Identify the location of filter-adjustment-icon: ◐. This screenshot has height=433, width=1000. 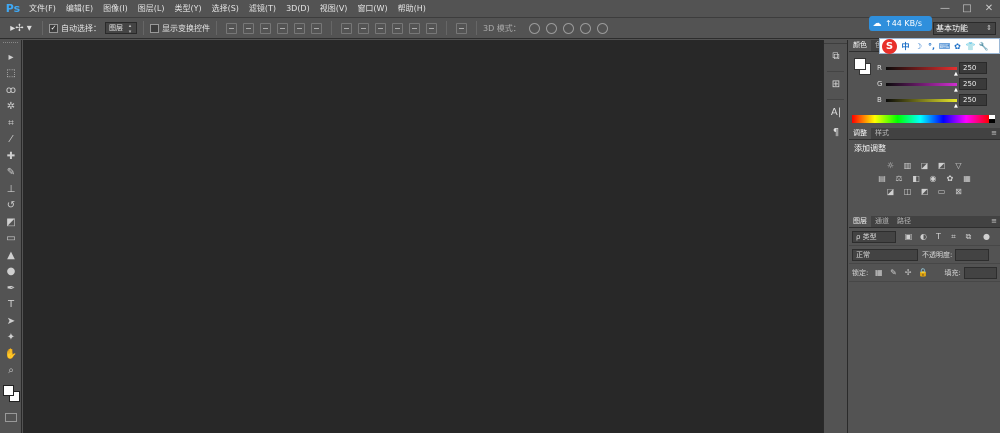
(923, 236).